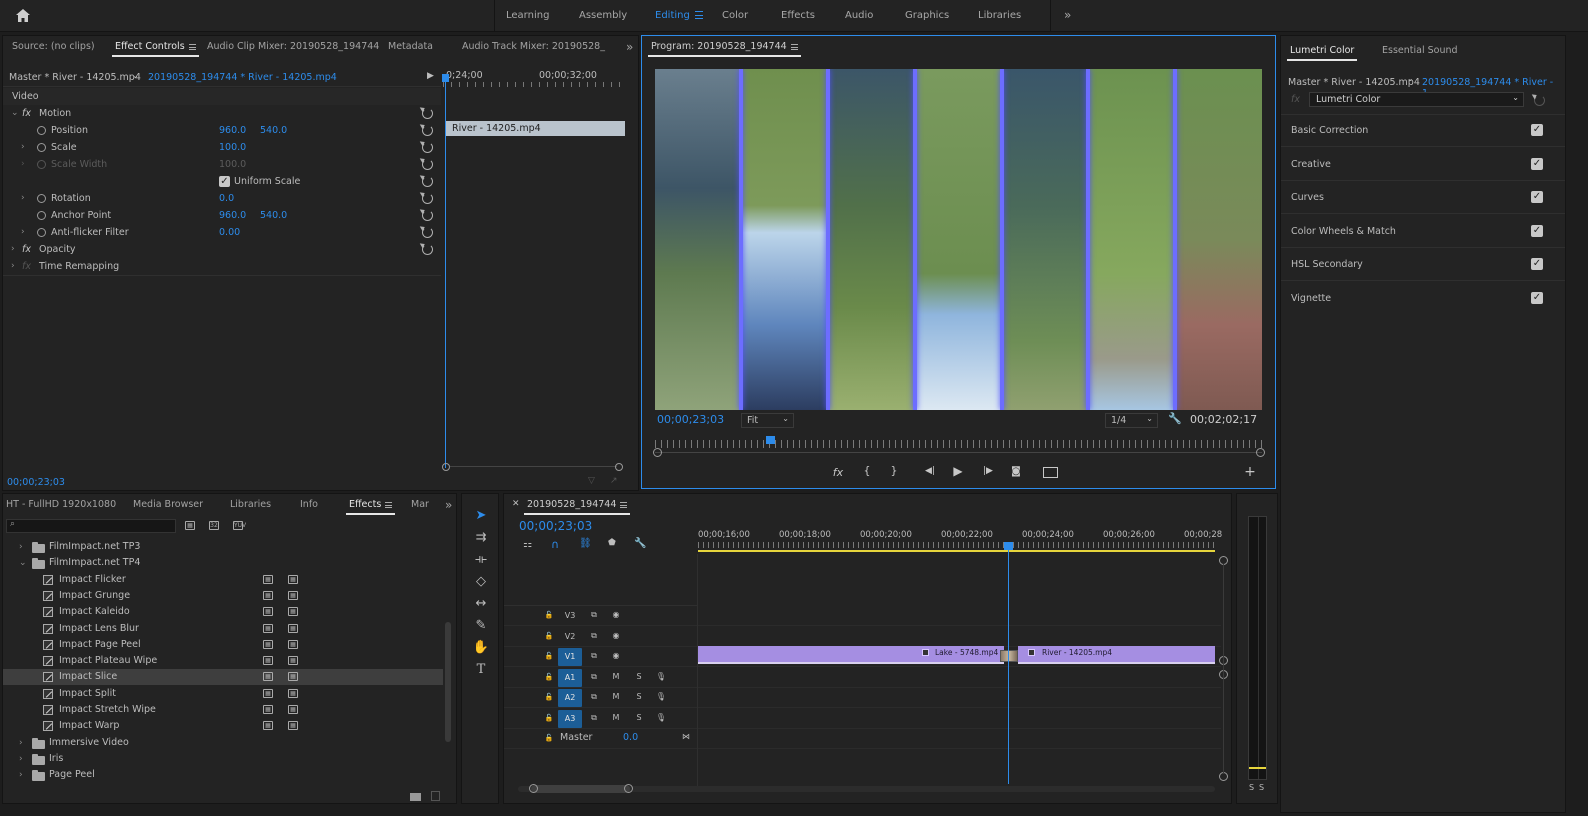  Describe the element at coordinates (1009, 656) in the screenshot. I see `transition-impact-slice` at that location.